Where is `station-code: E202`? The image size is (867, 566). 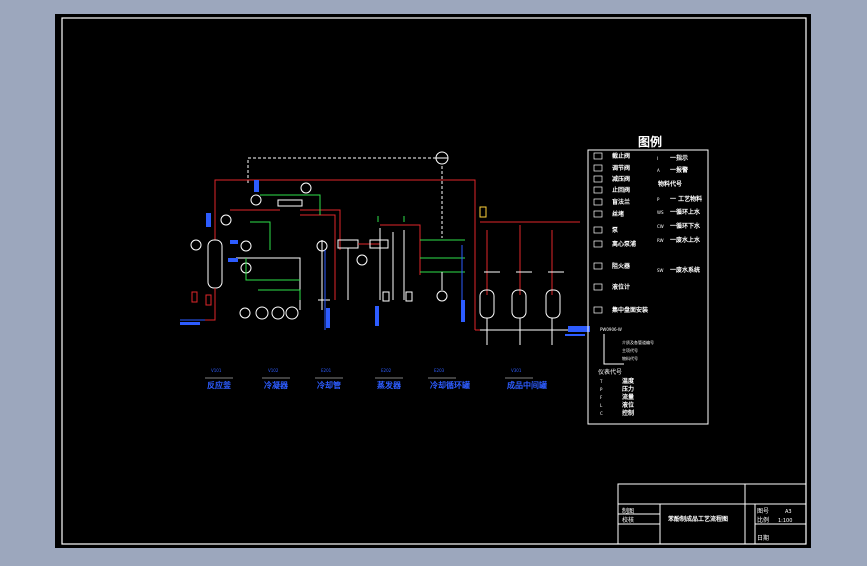
station-code: E202 is located at coordinates (386, 370).